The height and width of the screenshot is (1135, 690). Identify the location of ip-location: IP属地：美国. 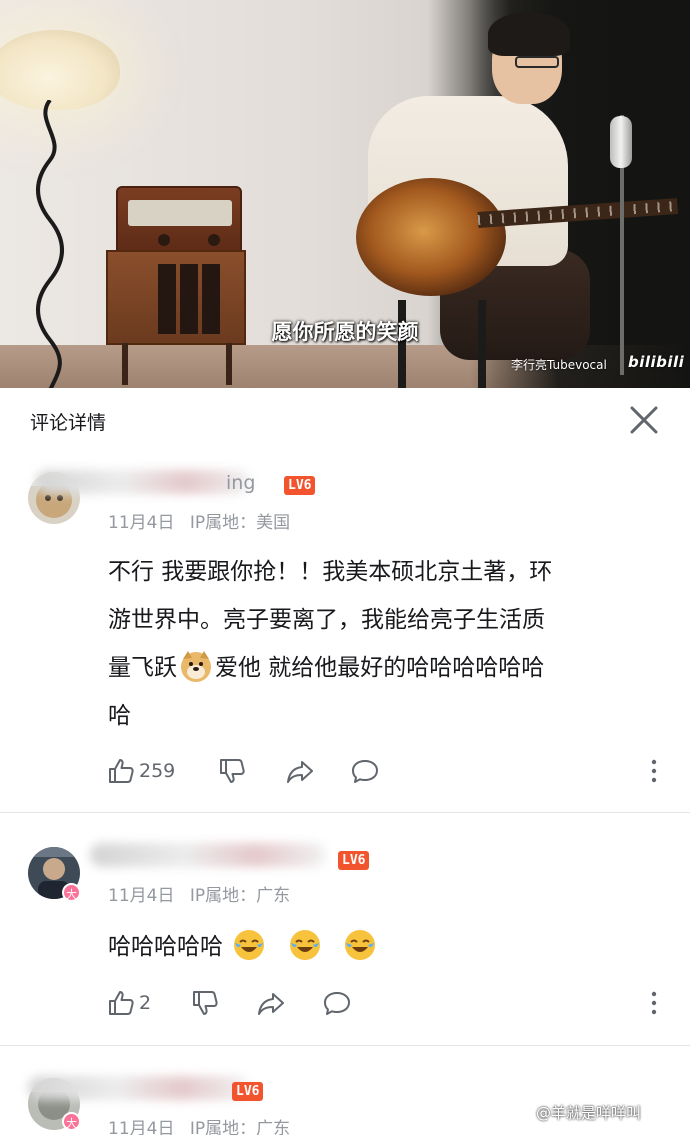
(240, 523).